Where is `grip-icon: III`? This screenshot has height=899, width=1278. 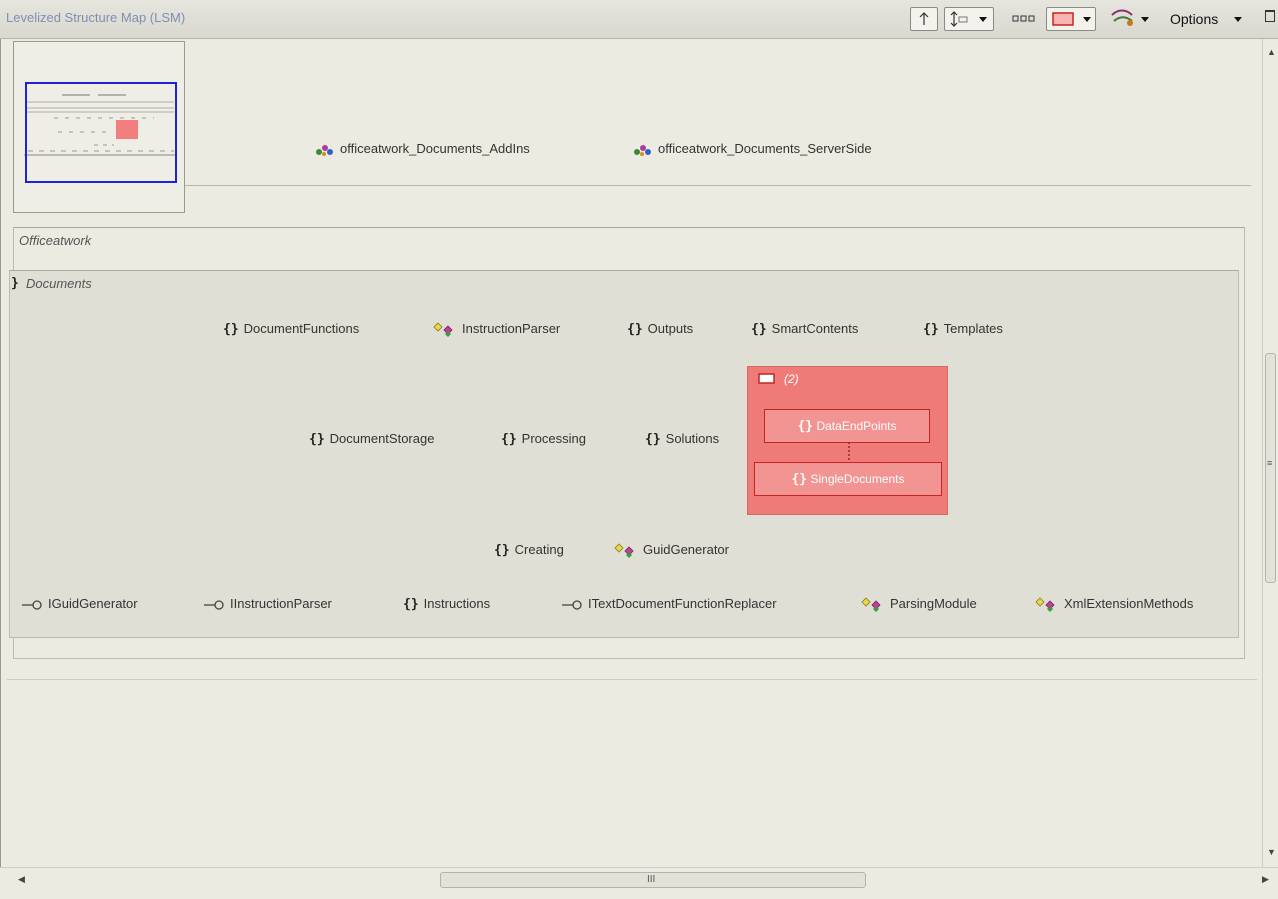 grip-icon: III is located at coordinates (651, 879).